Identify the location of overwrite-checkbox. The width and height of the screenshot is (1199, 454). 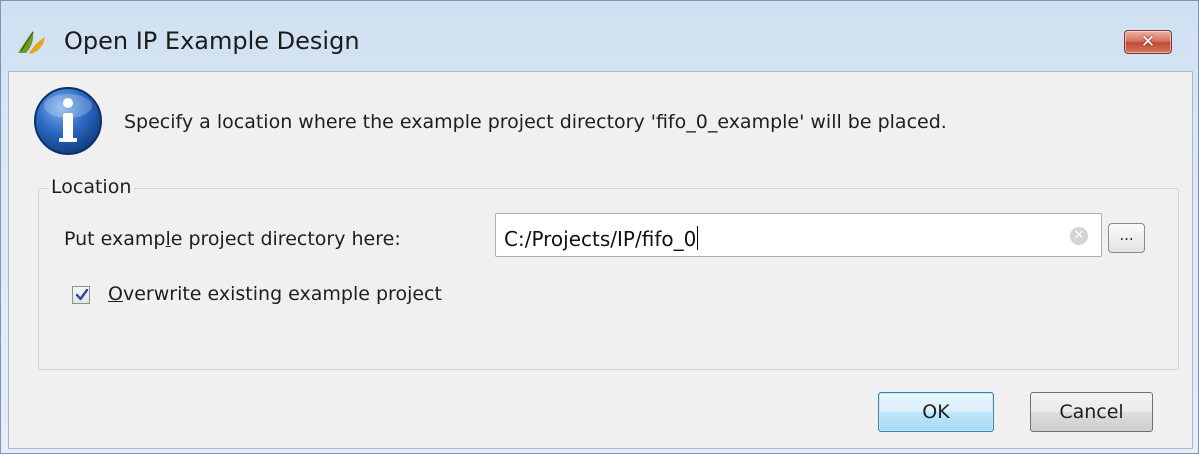
(81, 295).